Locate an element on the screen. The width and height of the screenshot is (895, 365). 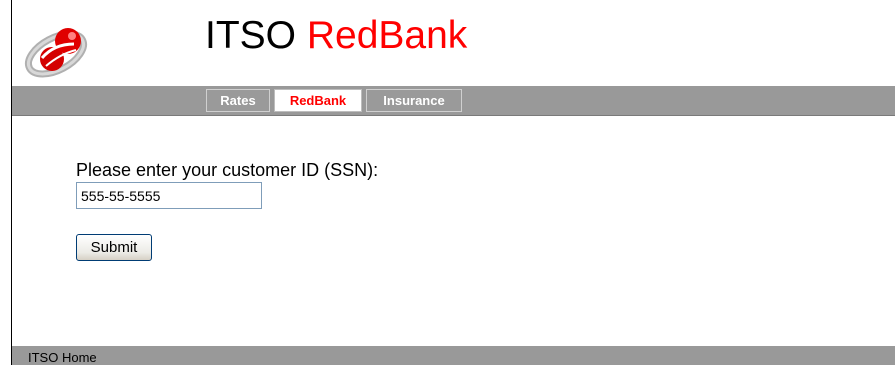
tab-redbank: RedBank is located at coordinates (318, 100).